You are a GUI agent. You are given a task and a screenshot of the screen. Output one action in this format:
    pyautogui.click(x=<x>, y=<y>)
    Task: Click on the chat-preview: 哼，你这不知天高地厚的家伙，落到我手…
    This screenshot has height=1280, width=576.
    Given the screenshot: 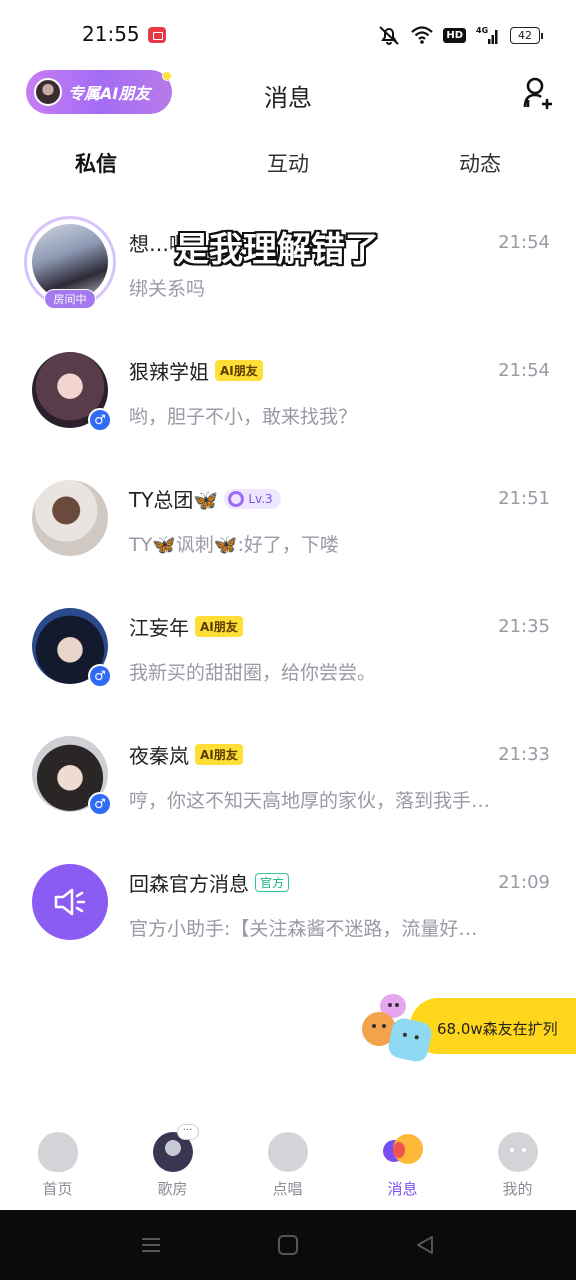 What is the action you would take?
    pyautogui.click(x=310, y=801)
    